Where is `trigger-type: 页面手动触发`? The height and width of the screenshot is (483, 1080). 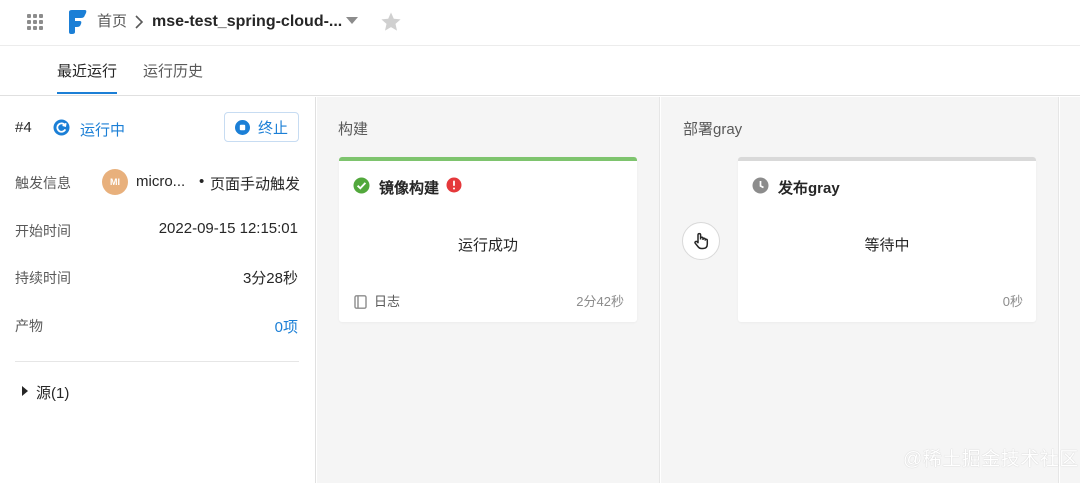
trigger-type: 页面手动触发 is located at coordinates (255, 184).